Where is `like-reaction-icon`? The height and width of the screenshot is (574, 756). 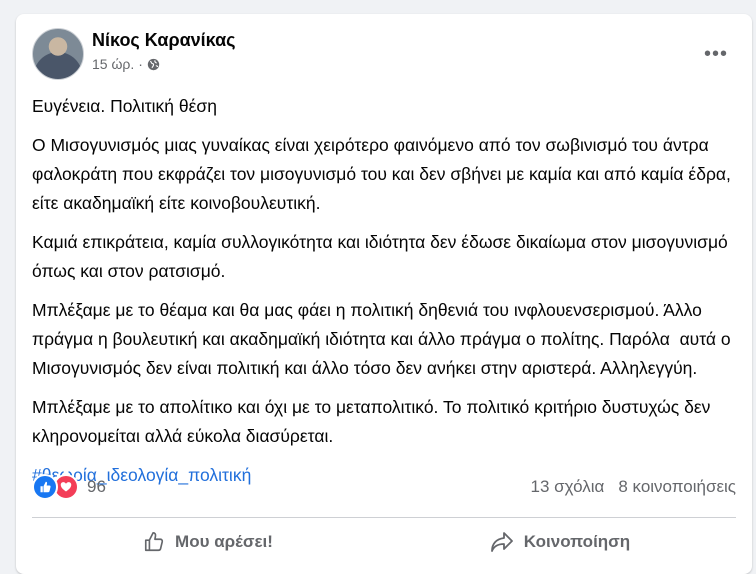 like-reaction-icon is located at coordinates (45, 487).